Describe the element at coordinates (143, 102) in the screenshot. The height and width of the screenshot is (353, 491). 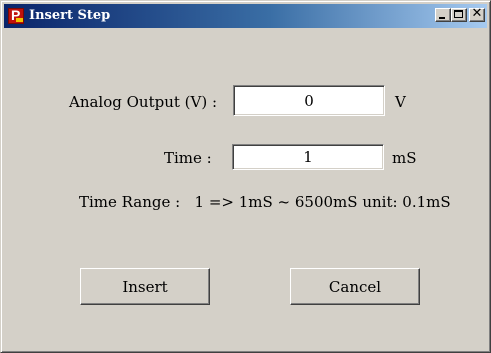
I see `analog-output-label: Analog Output (V) :` at that location.